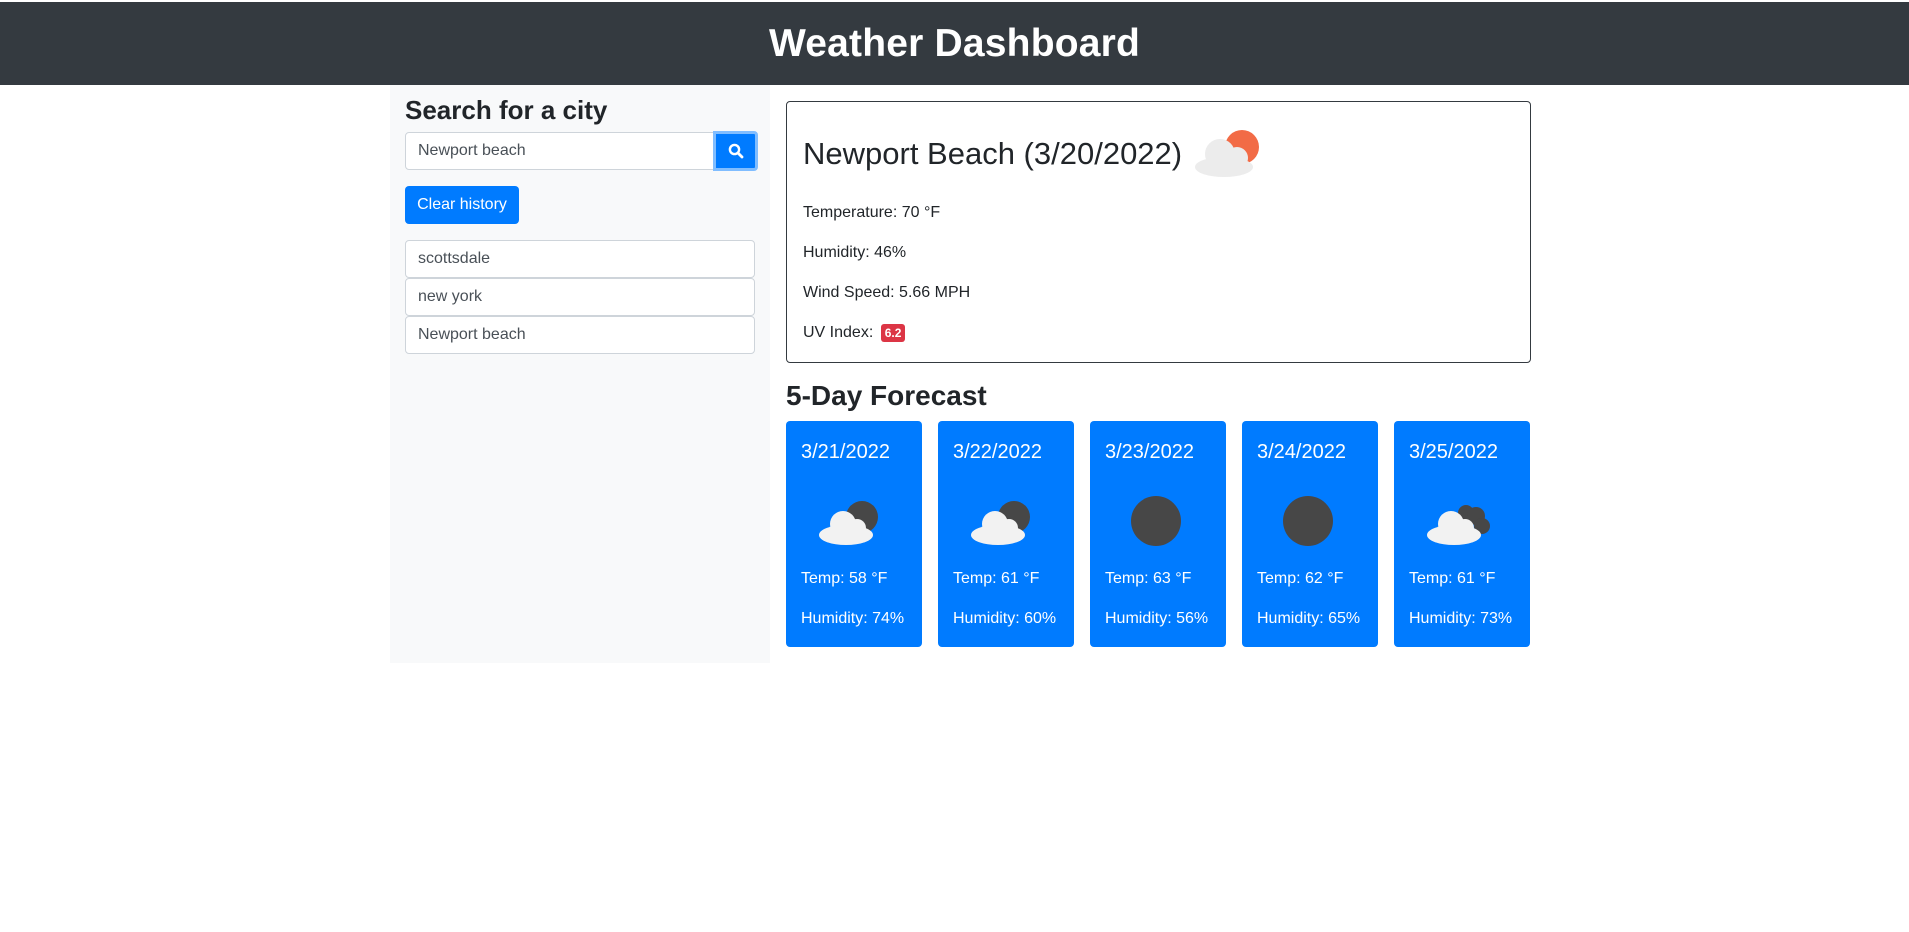 Image resolution: width=1909 pixels, height=932 pixels. Describe the element at coordinates (580, 335) in the screenshot. I see `history-item: Newport beach` at that location.